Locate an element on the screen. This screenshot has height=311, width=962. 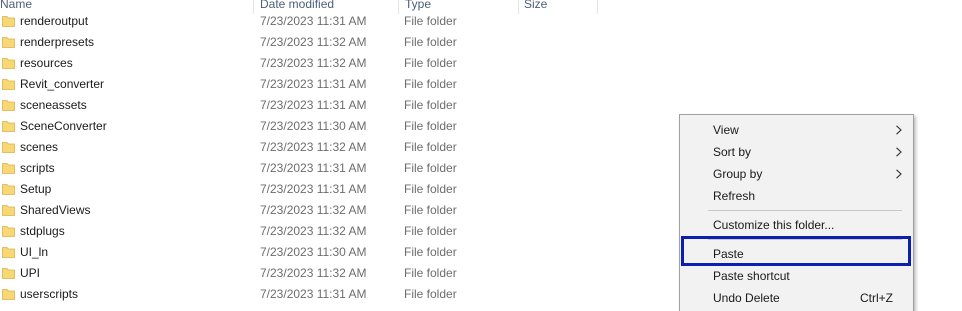
menu-item-refresh: Refresh is located at coordinates (796, 196).